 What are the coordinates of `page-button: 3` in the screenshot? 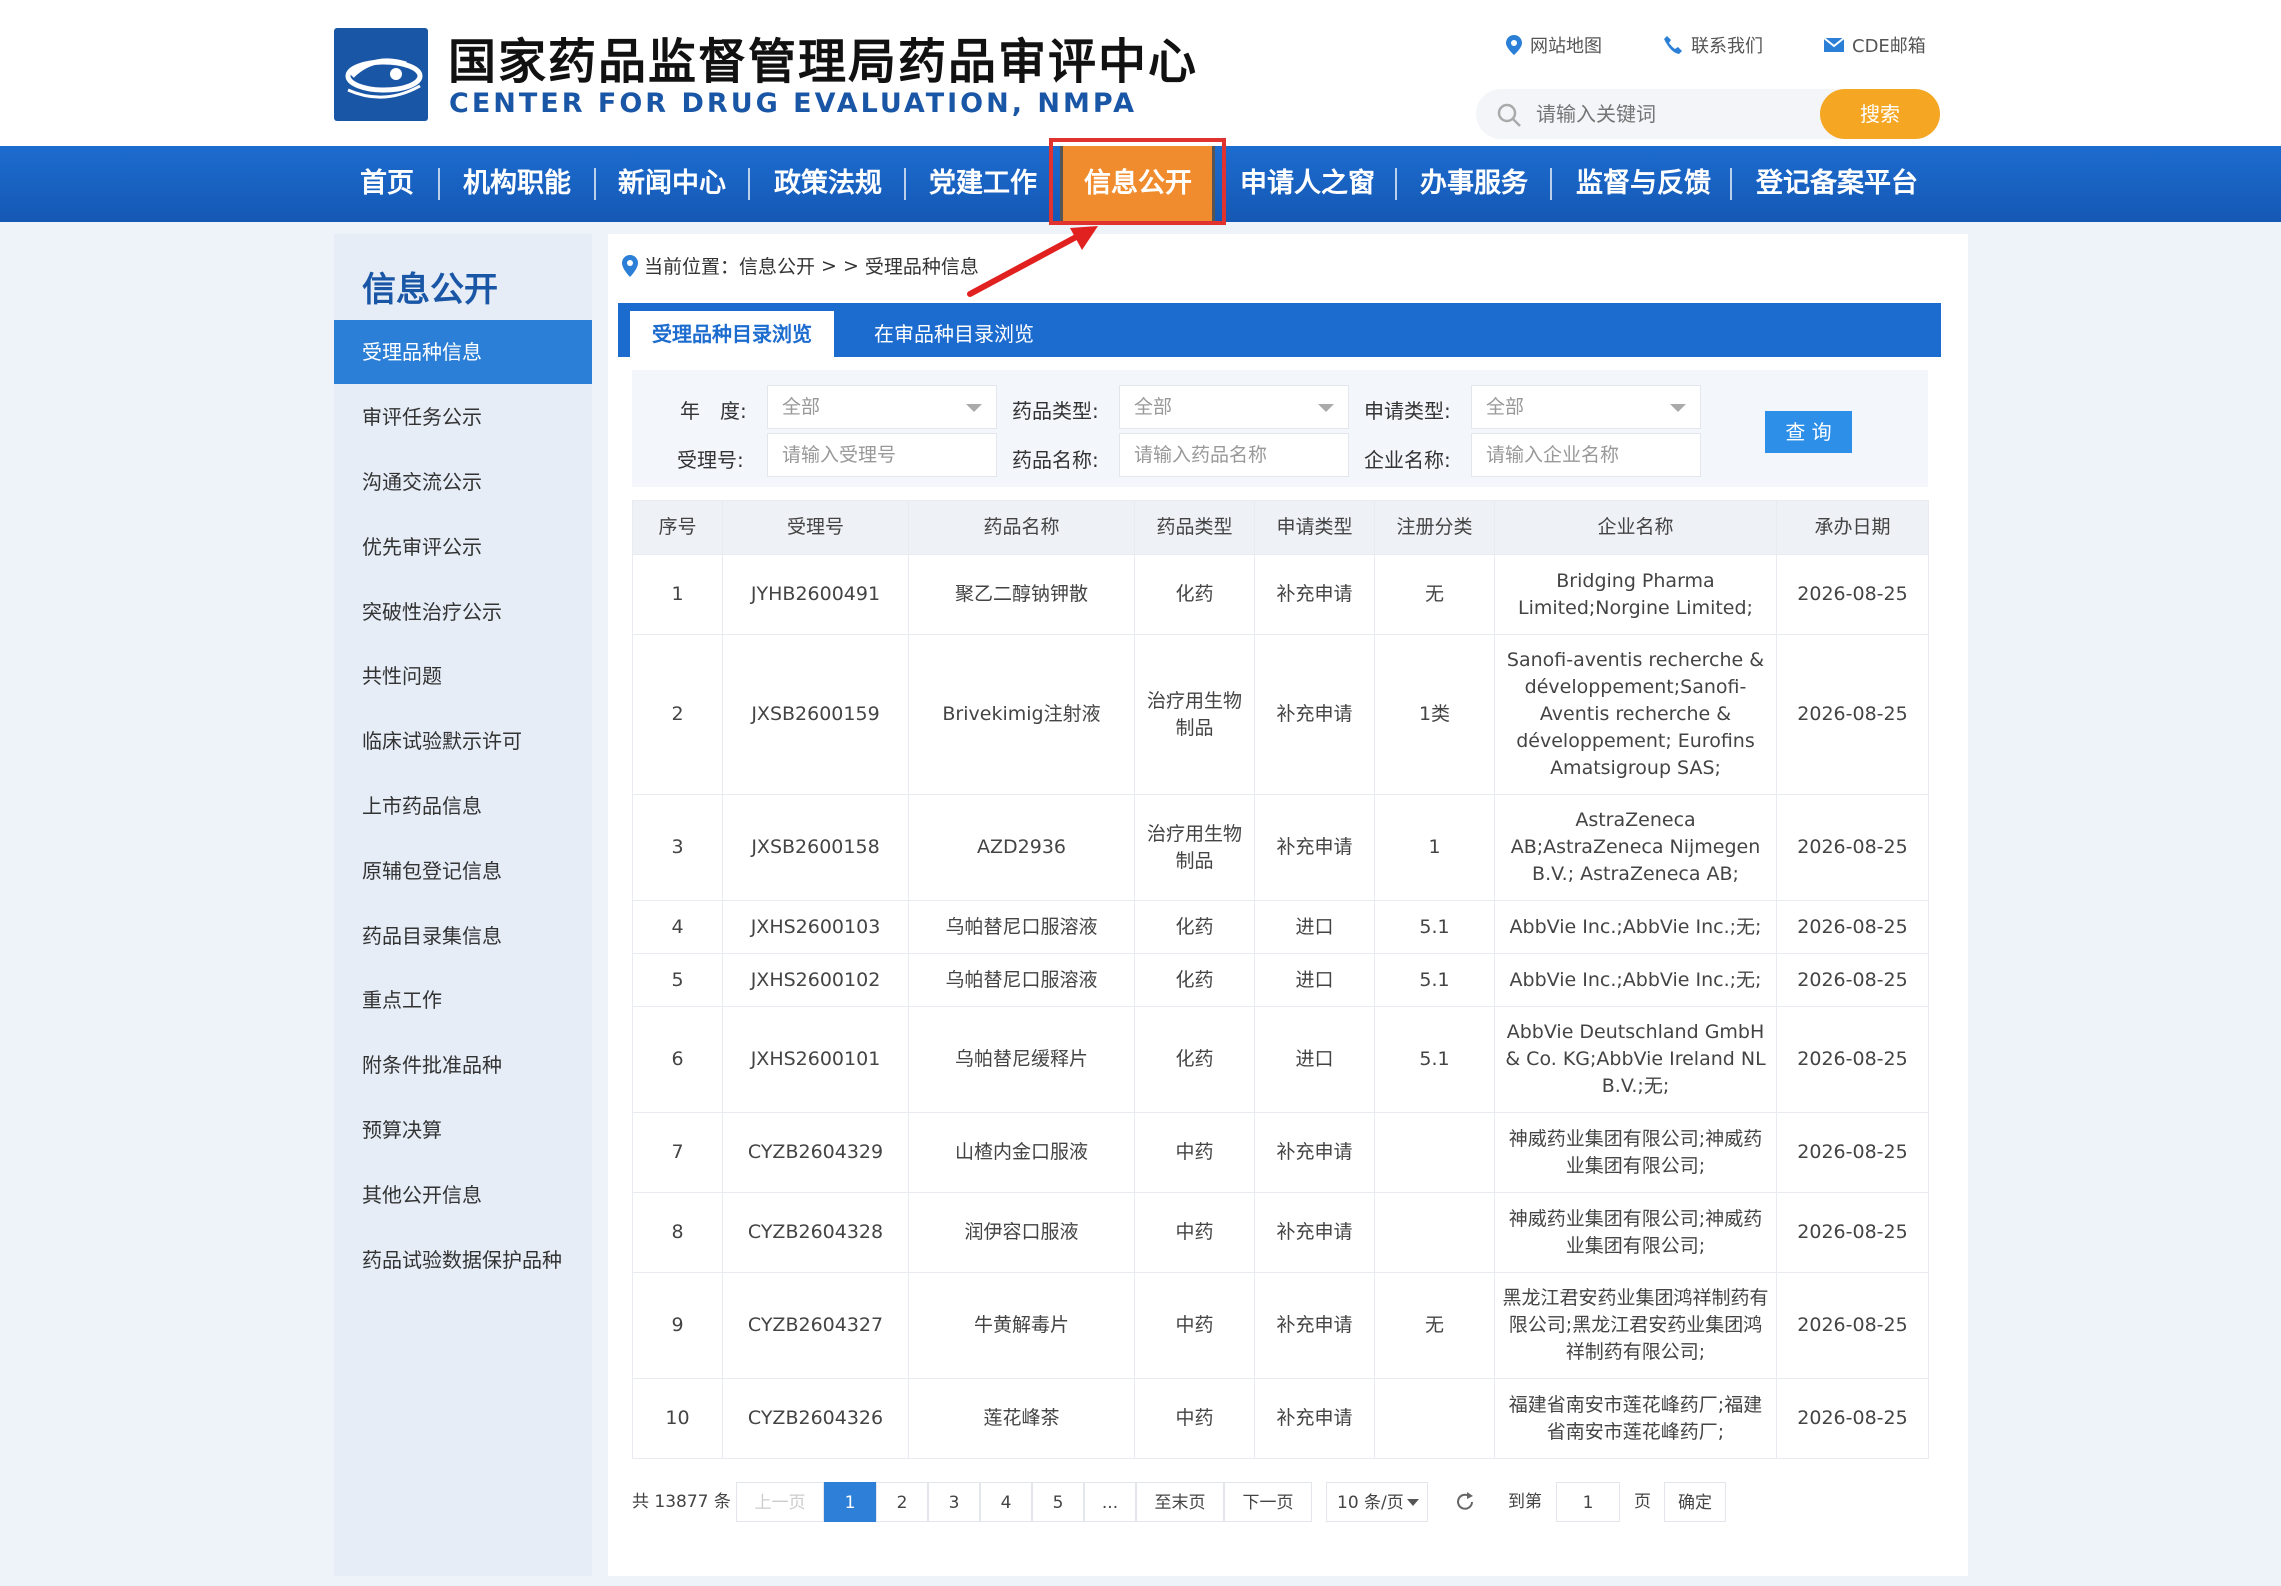 It's located at (954, 1502).